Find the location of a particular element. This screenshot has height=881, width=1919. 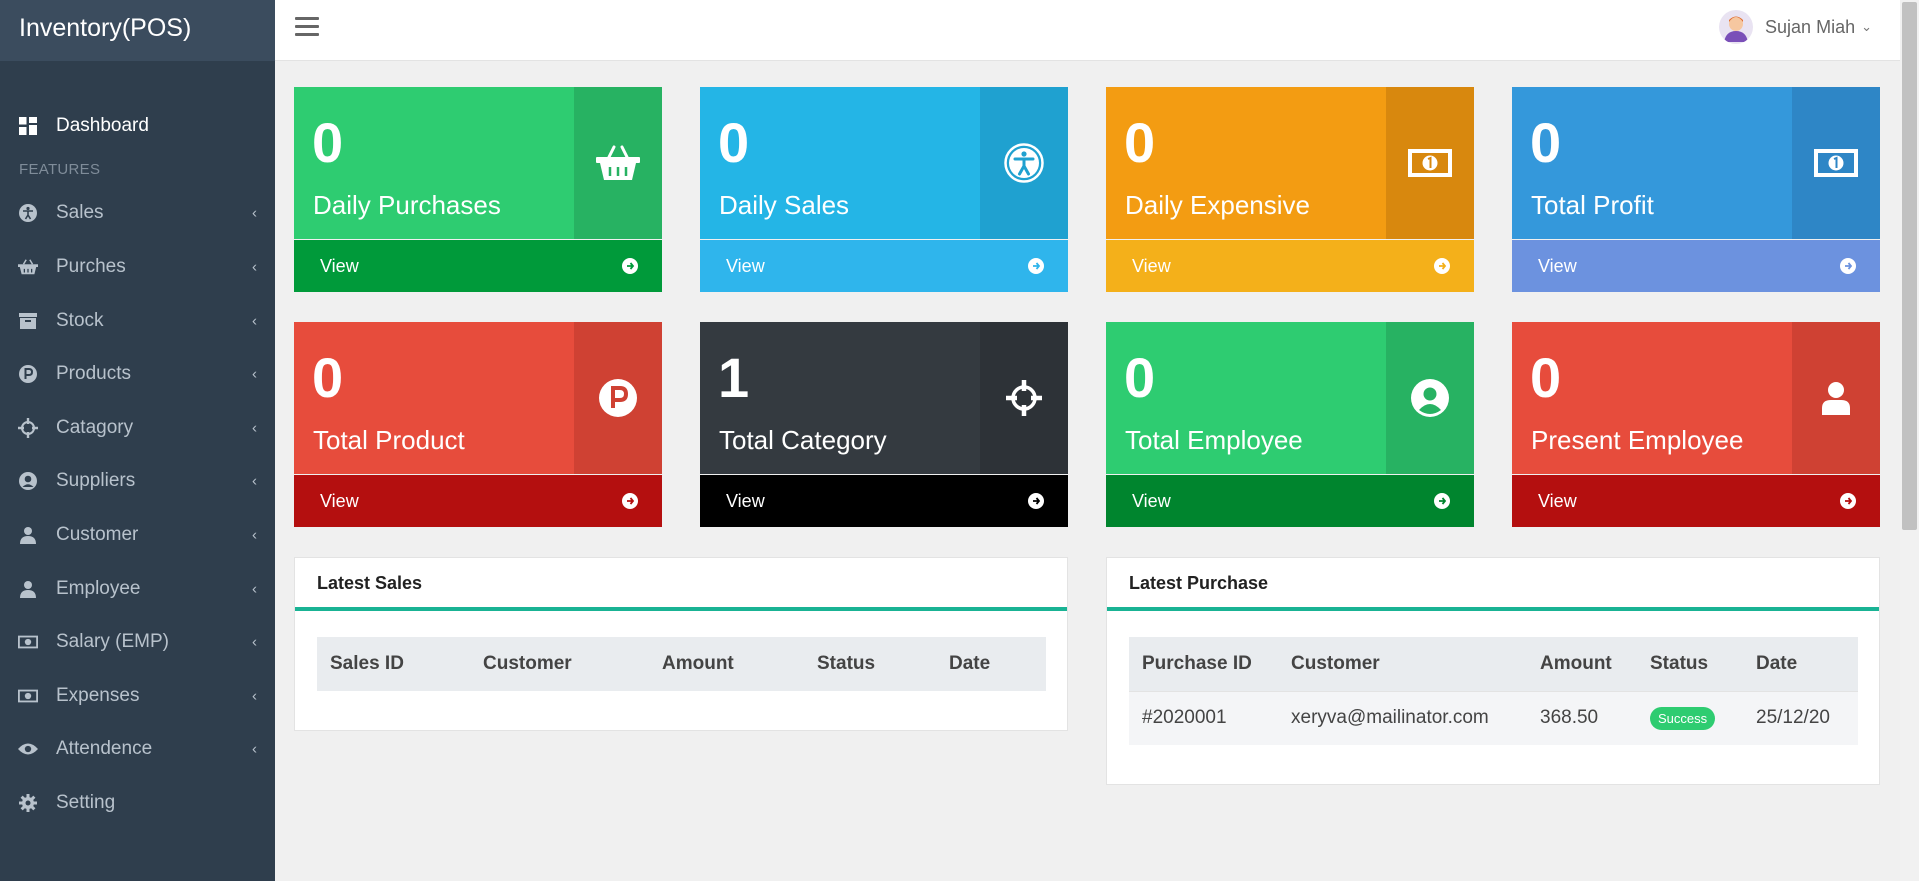

user-name: Sujan Miah is located at coordinates (1810, 26).